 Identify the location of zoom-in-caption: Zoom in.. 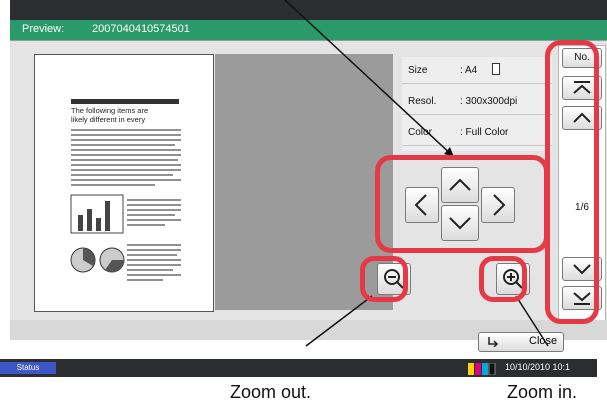
(542, 392).